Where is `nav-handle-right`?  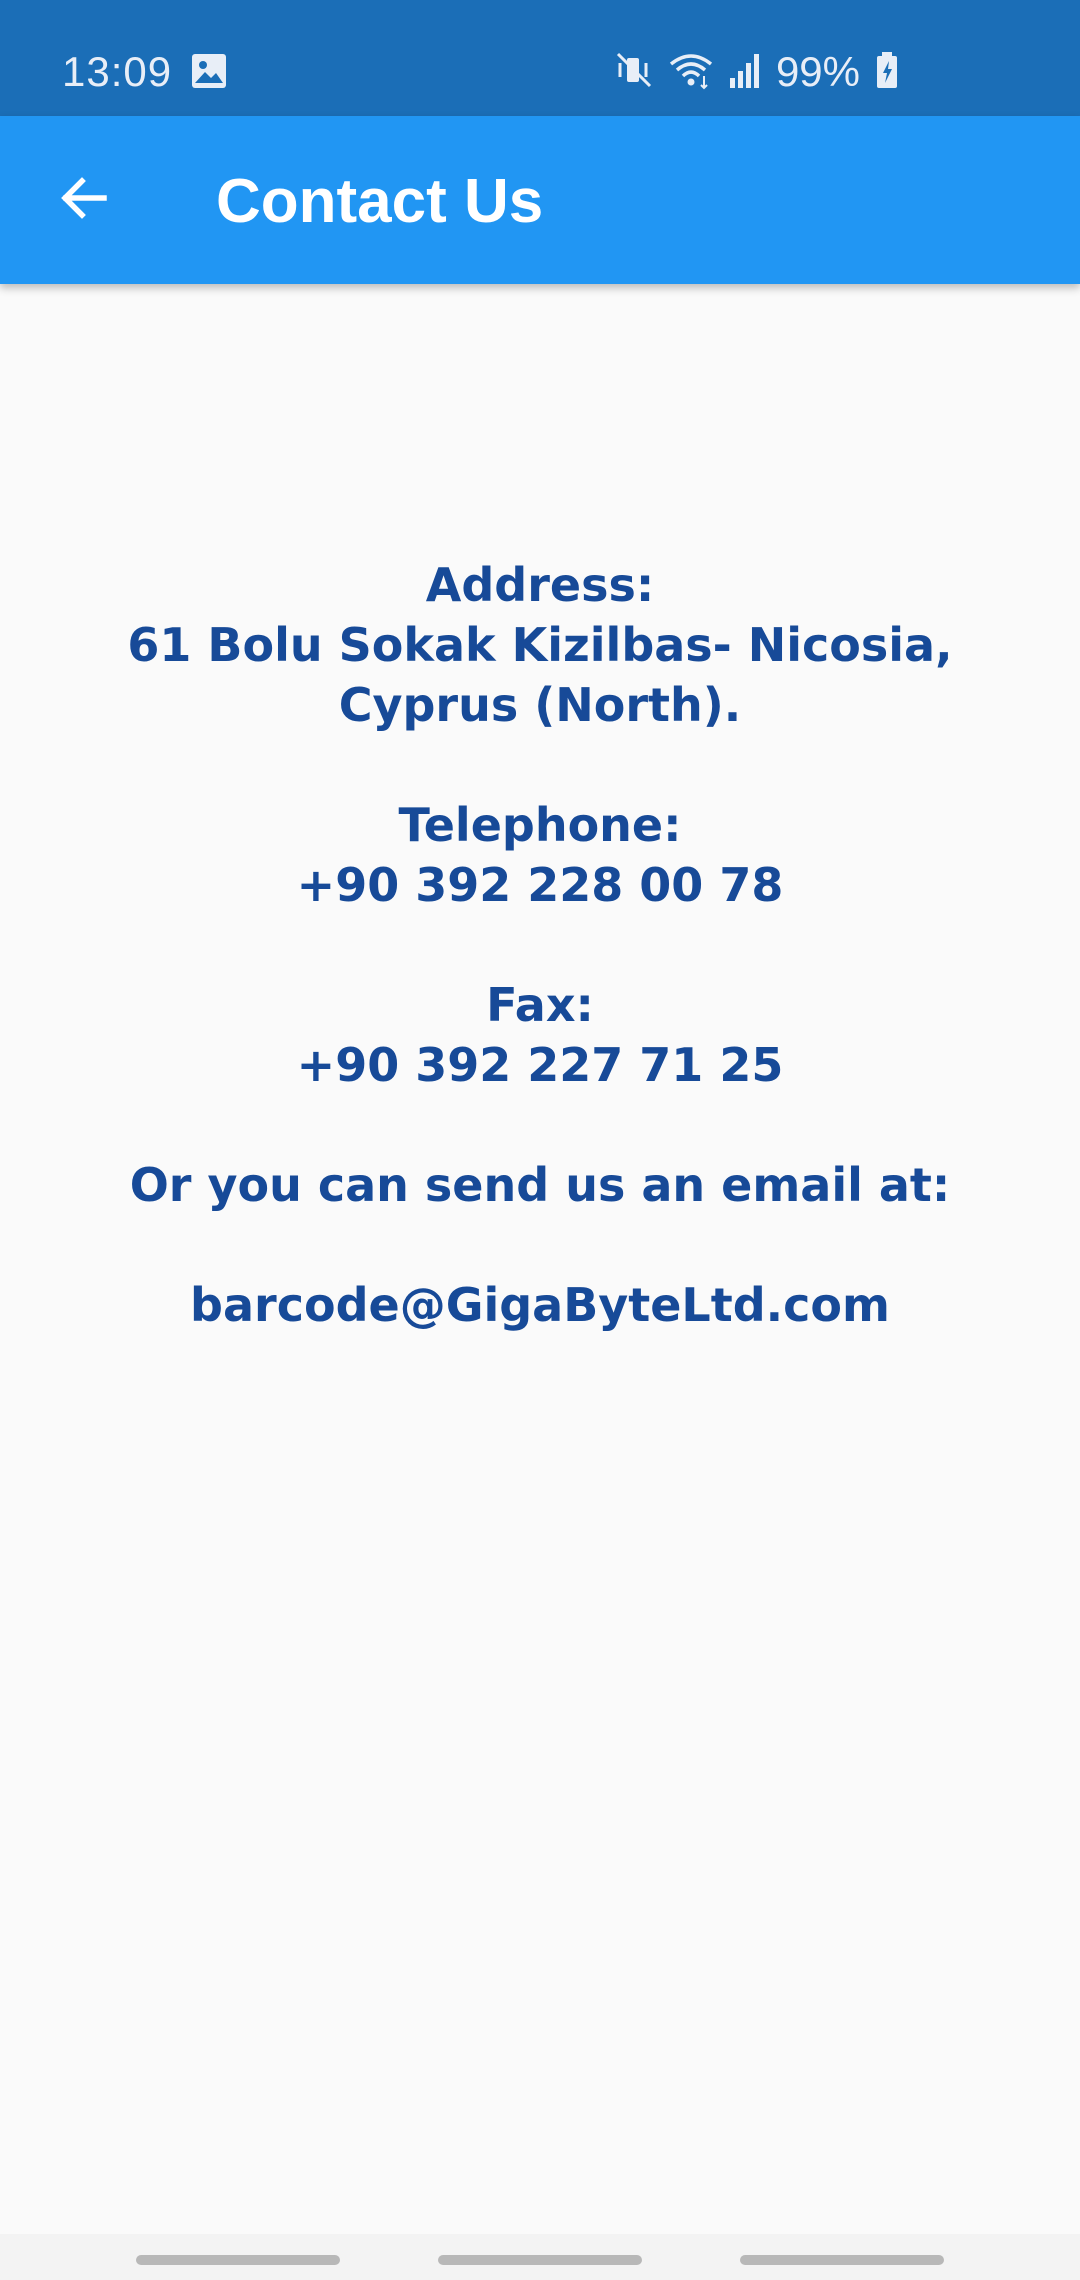 nav-handle-right is located at coordinates (842, 2260).